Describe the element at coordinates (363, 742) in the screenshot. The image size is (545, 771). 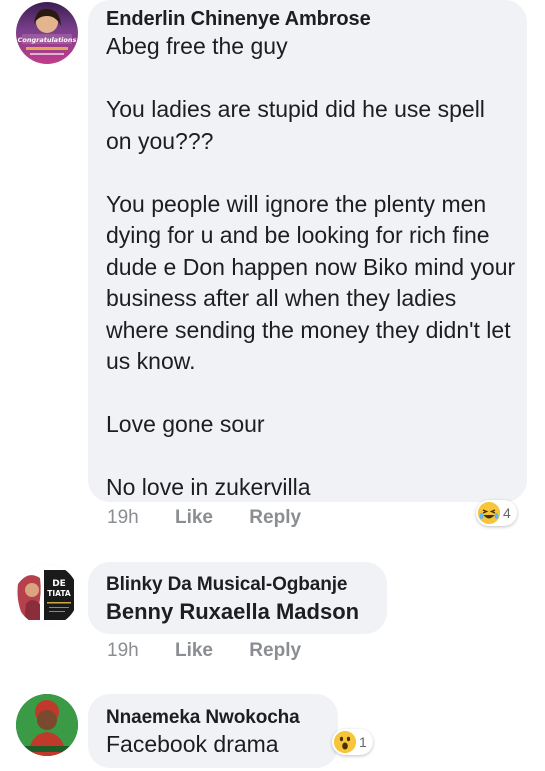
I see `reaction-number: 1` at that location.